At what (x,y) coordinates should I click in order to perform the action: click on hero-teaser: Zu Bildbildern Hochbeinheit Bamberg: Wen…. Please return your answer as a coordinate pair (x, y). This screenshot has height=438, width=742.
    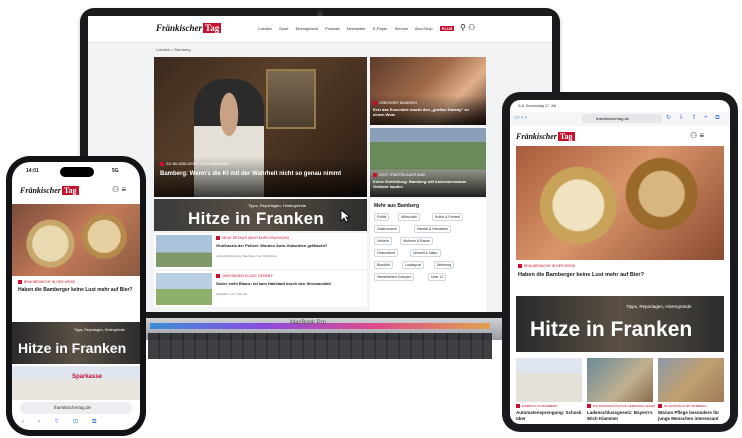
    Looking at the image, I should click on (260, 127).